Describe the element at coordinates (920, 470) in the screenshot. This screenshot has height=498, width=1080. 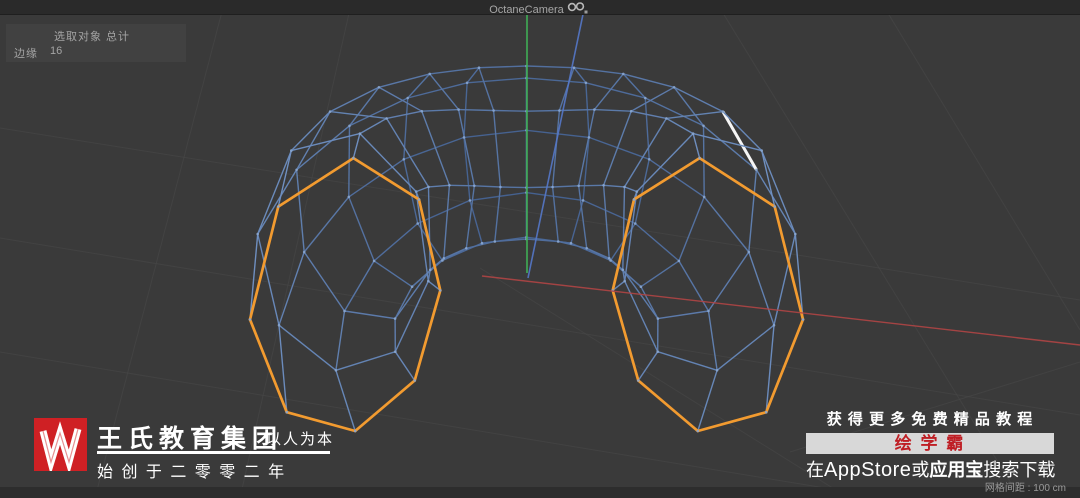
I see `download-mid: 或` at that location.